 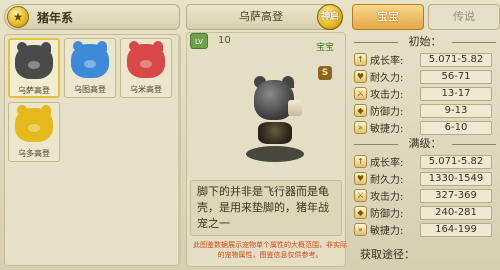 I want to click on initial-growth-row: ↑ 成长率: 5.071-5.82, so click(x=426, y=59).